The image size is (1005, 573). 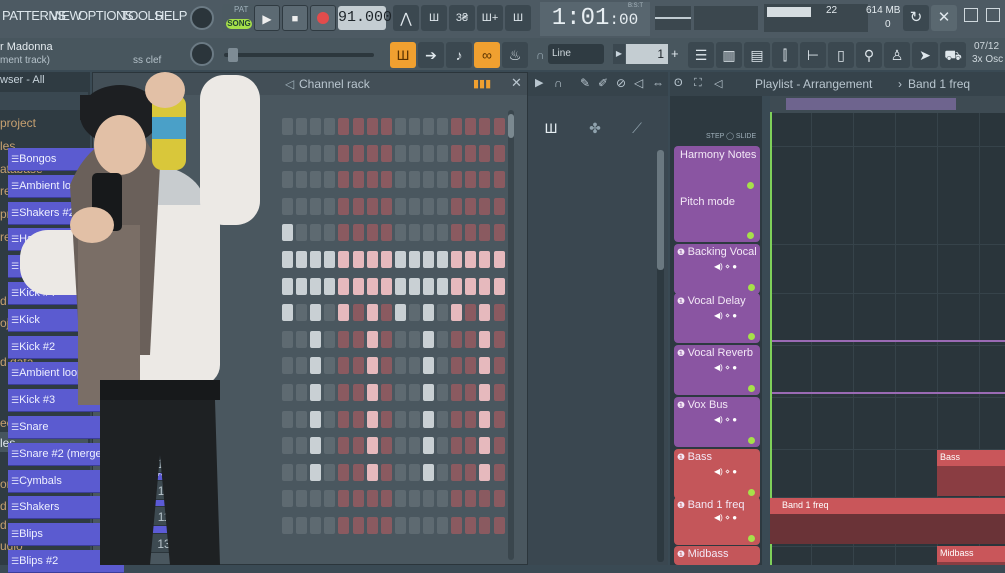 I want to click on track-harmony: Harmony Notes Pitch mode, so click(x=717, y=194).